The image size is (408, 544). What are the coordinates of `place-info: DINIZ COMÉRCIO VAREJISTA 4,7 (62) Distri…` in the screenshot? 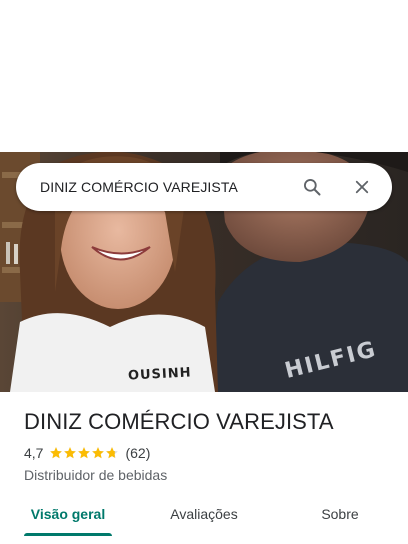 It's located at (204, 446).